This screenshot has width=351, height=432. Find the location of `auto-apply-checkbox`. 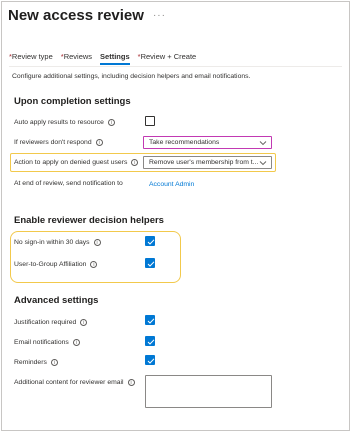

auto-apply-checkbox is located at coordinates (150, 121).